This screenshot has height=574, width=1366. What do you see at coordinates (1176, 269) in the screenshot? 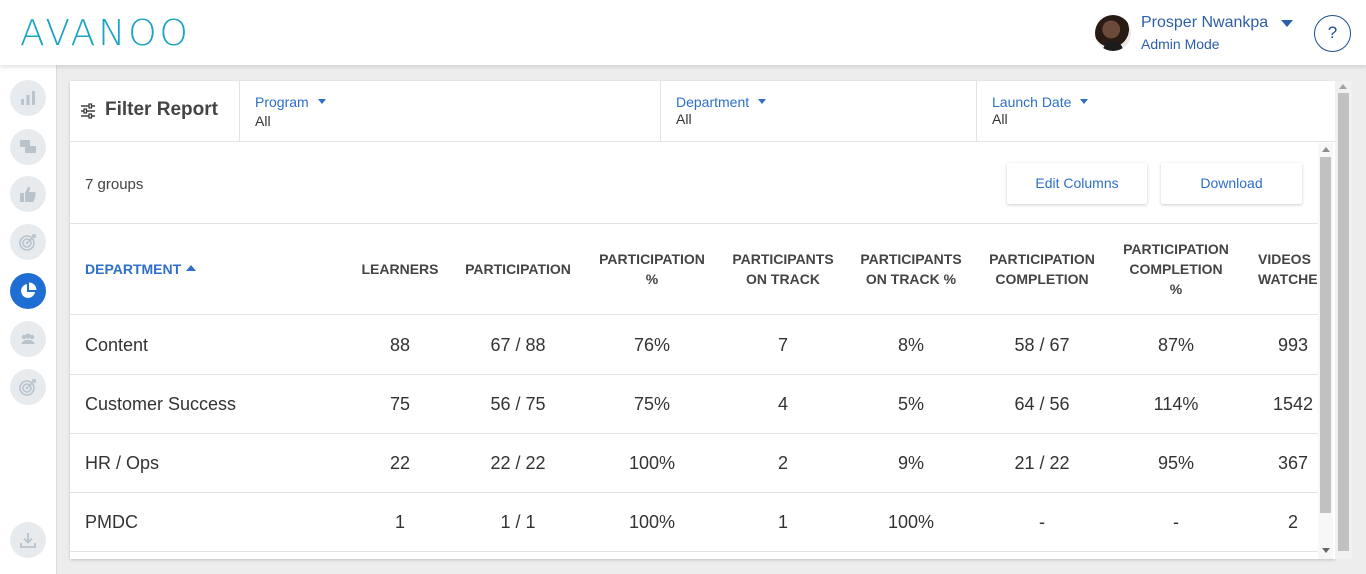
I see `column-header: PARTICIPATION COMPLETION%` at bounding box center [1176, 269].